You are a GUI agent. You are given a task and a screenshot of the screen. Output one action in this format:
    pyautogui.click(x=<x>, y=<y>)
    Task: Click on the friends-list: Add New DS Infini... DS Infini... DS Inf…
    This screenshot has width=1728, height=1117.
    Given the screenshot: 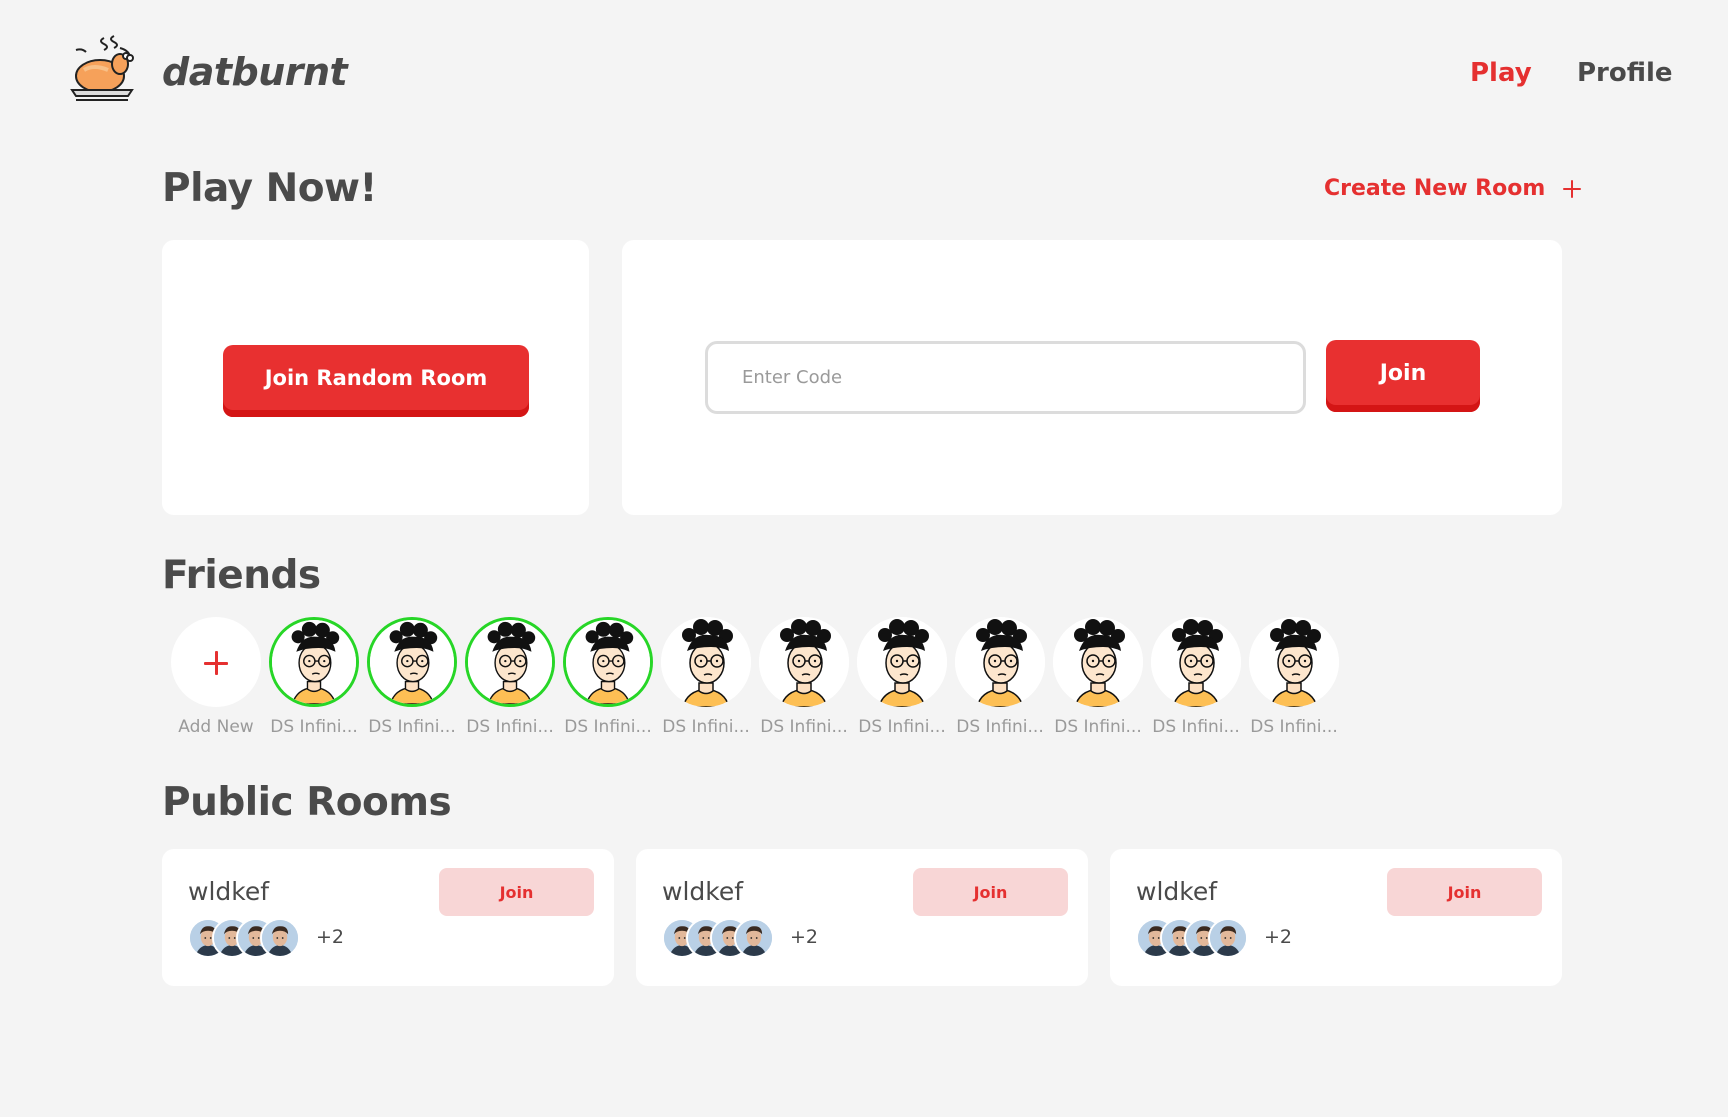 What is the action you would take?
    pyautogui.click(x=812, y=679)
    